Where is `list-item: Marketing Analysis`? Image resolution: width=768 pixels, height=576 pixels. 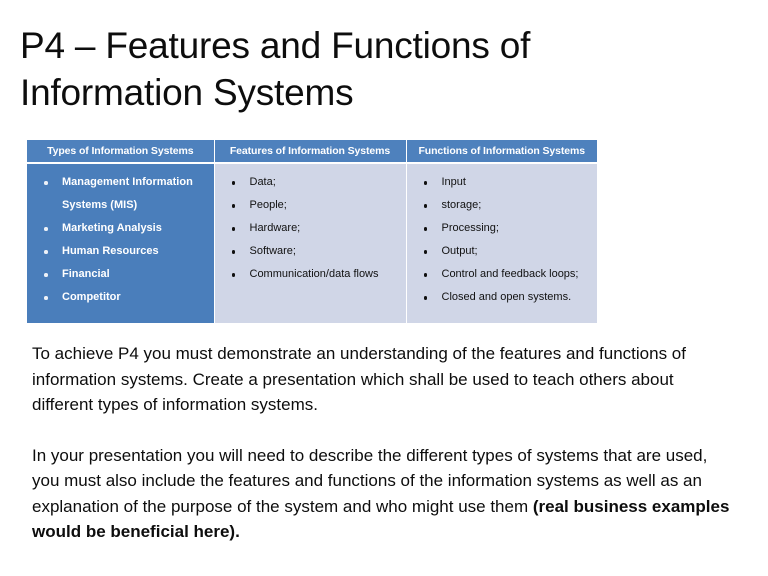 list-item: Marketing Analysis is located at coordinates (118, 228).